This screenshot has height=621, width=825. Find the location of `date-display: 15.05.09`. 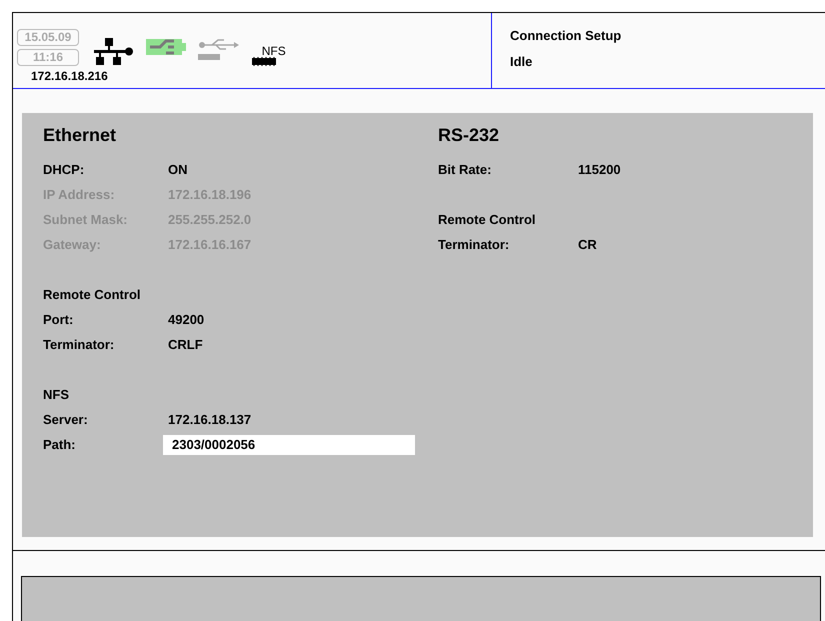

date-display: 15.05.09 is located at coordinates (48, 37).